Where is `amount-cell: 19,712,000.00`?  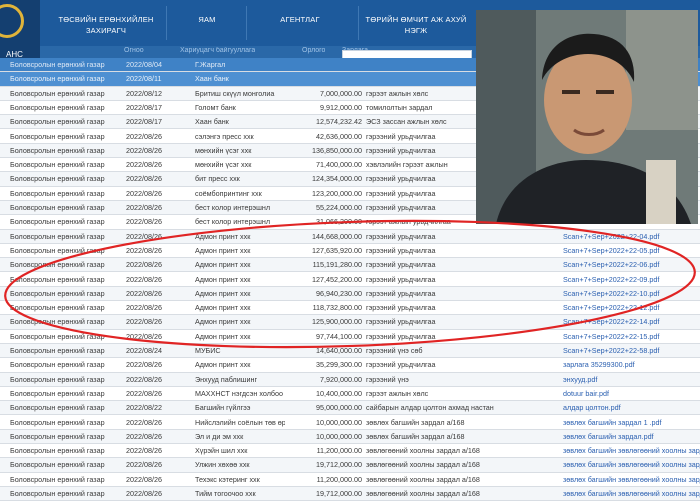
amount-cell: 19,712,000.00 is located at coordinates (339, 493).